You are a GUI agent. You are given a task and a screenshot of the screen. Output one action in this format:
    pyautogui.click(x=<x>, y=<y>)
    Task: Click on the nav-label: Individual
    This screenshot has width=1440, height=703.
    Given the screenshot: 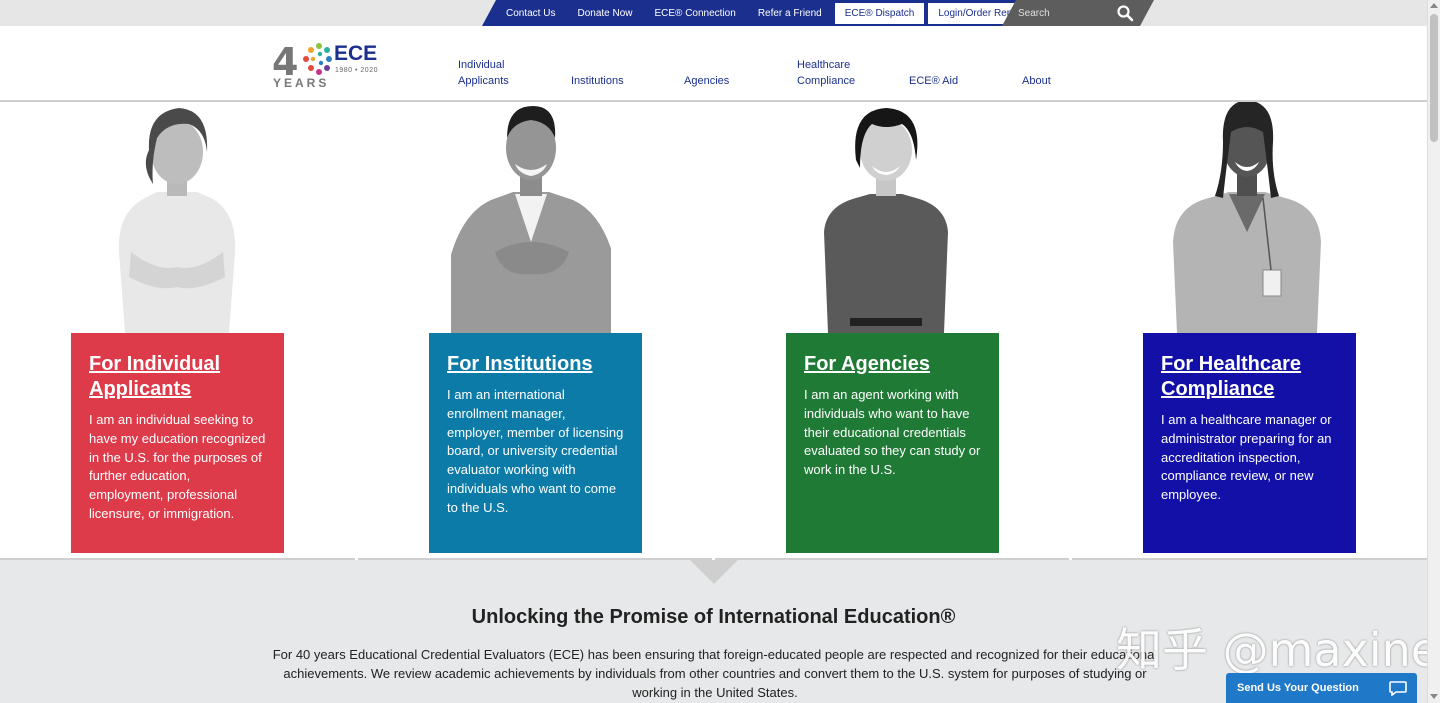 What is the action you would take?
    pyautogui.click(x=481, y=65)
    